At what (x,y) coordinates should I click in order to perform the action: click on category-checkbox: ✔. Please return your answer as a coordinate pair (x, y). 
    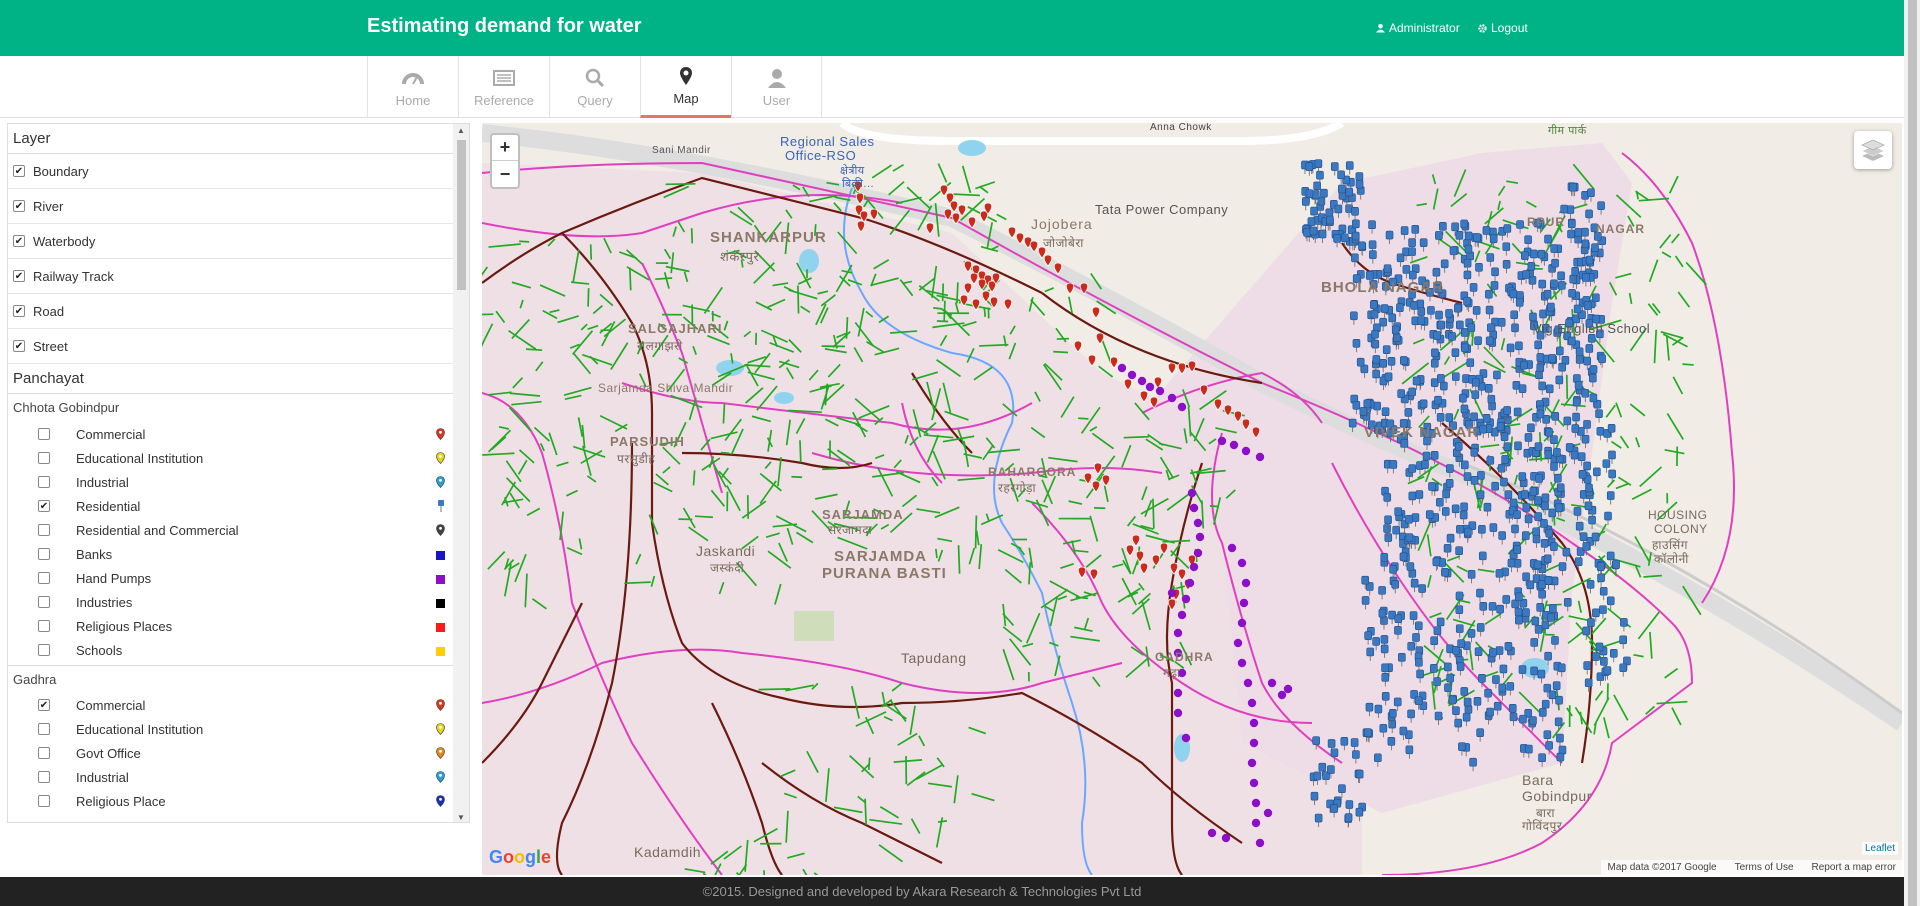
    Looking at the image, I should click on (44, 506).